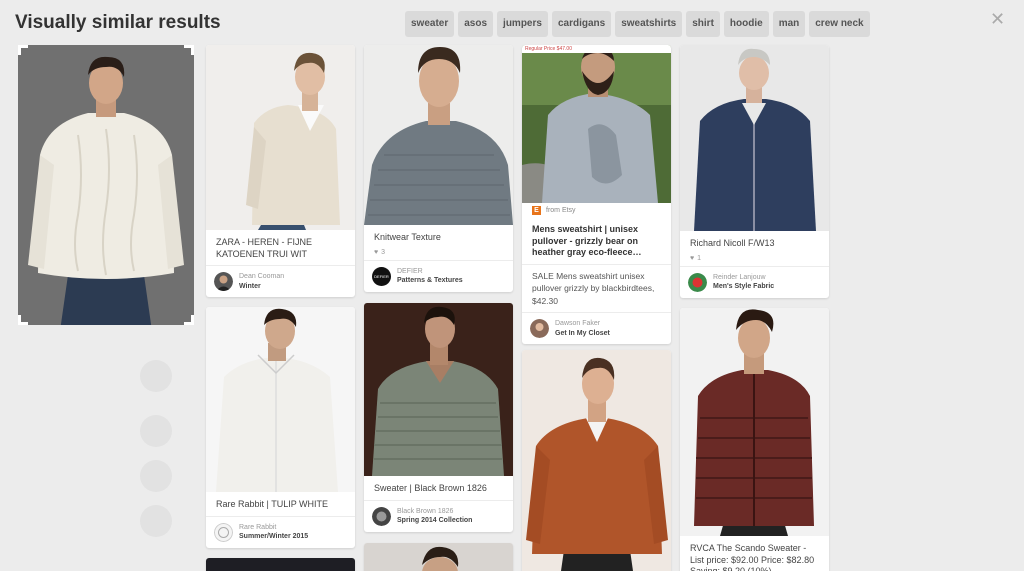 This screenshot has height=571, width=1024. What do you see at coordinates (189, 320) in the screenshot?
I see `crop-handle-bottom-right` at bounding box center [189, 320].